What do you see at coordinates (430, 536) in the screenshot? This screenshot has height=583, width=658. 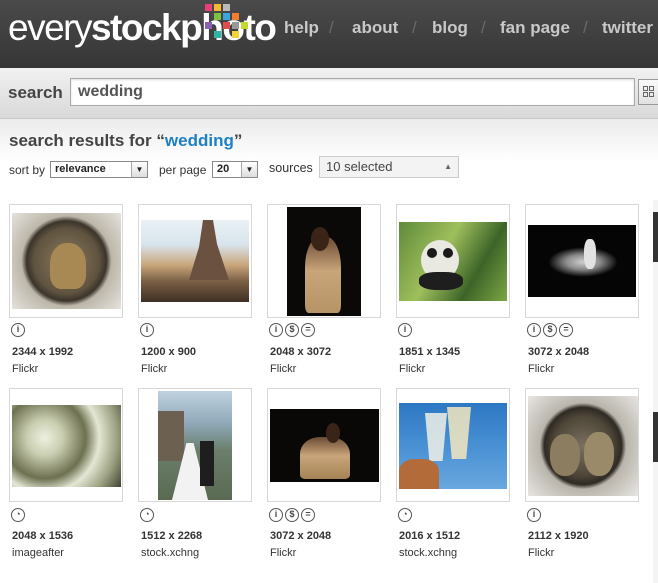 I see `image-dimensions: 2016 x 1512` at bounding box center [430, 536].